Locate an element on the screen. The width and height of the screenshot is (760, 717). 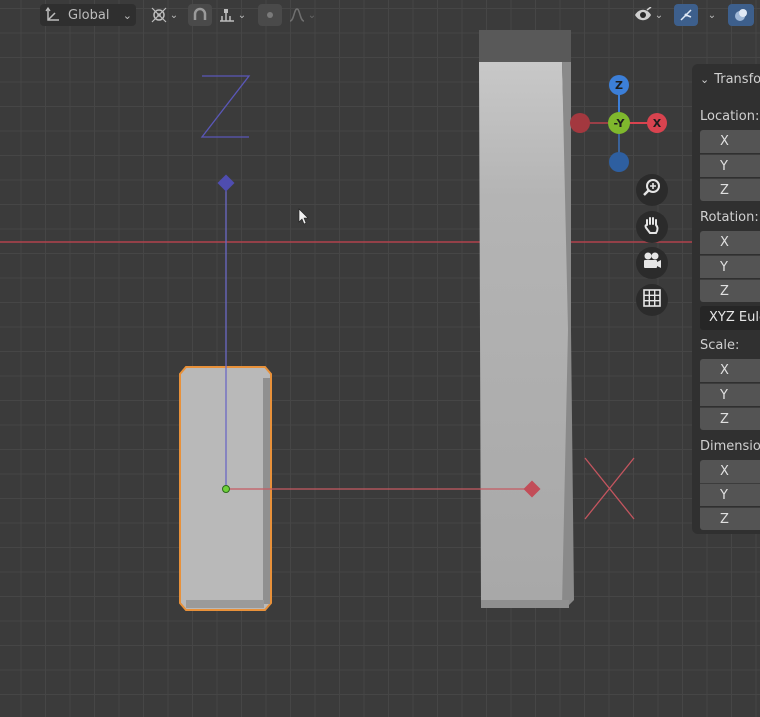
camera-icon is located at coordinates (652, 263).